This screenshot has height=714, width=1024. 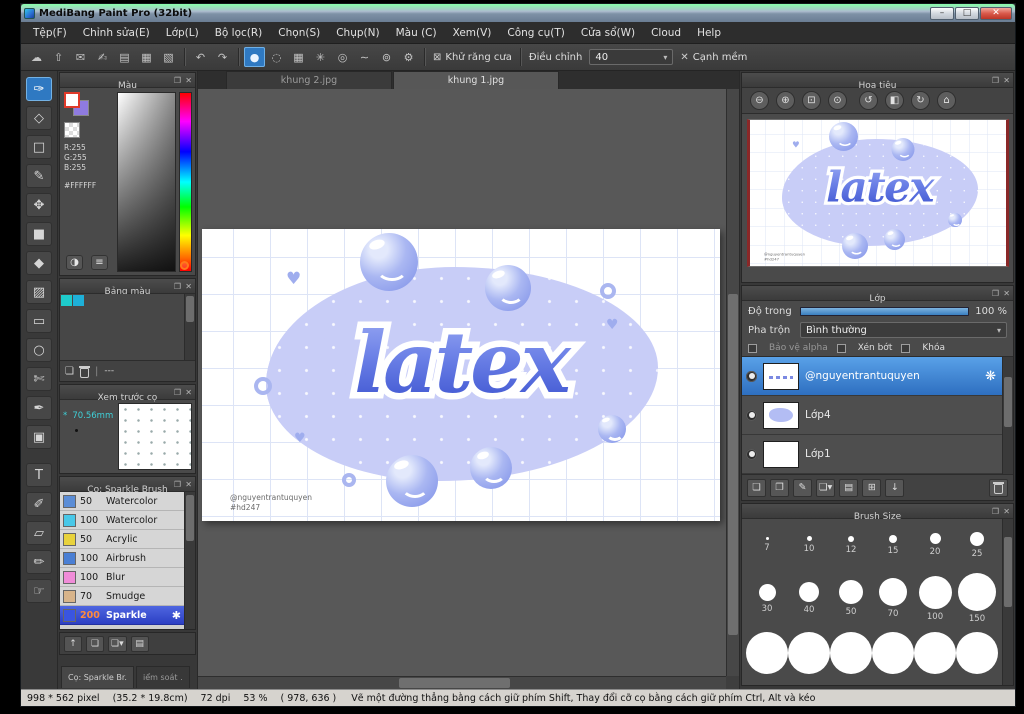 What do you see at coordinates (122, 596) in the screenshot?
I see `brush-item: 70 Smudge` at bounding box center [122, 596].